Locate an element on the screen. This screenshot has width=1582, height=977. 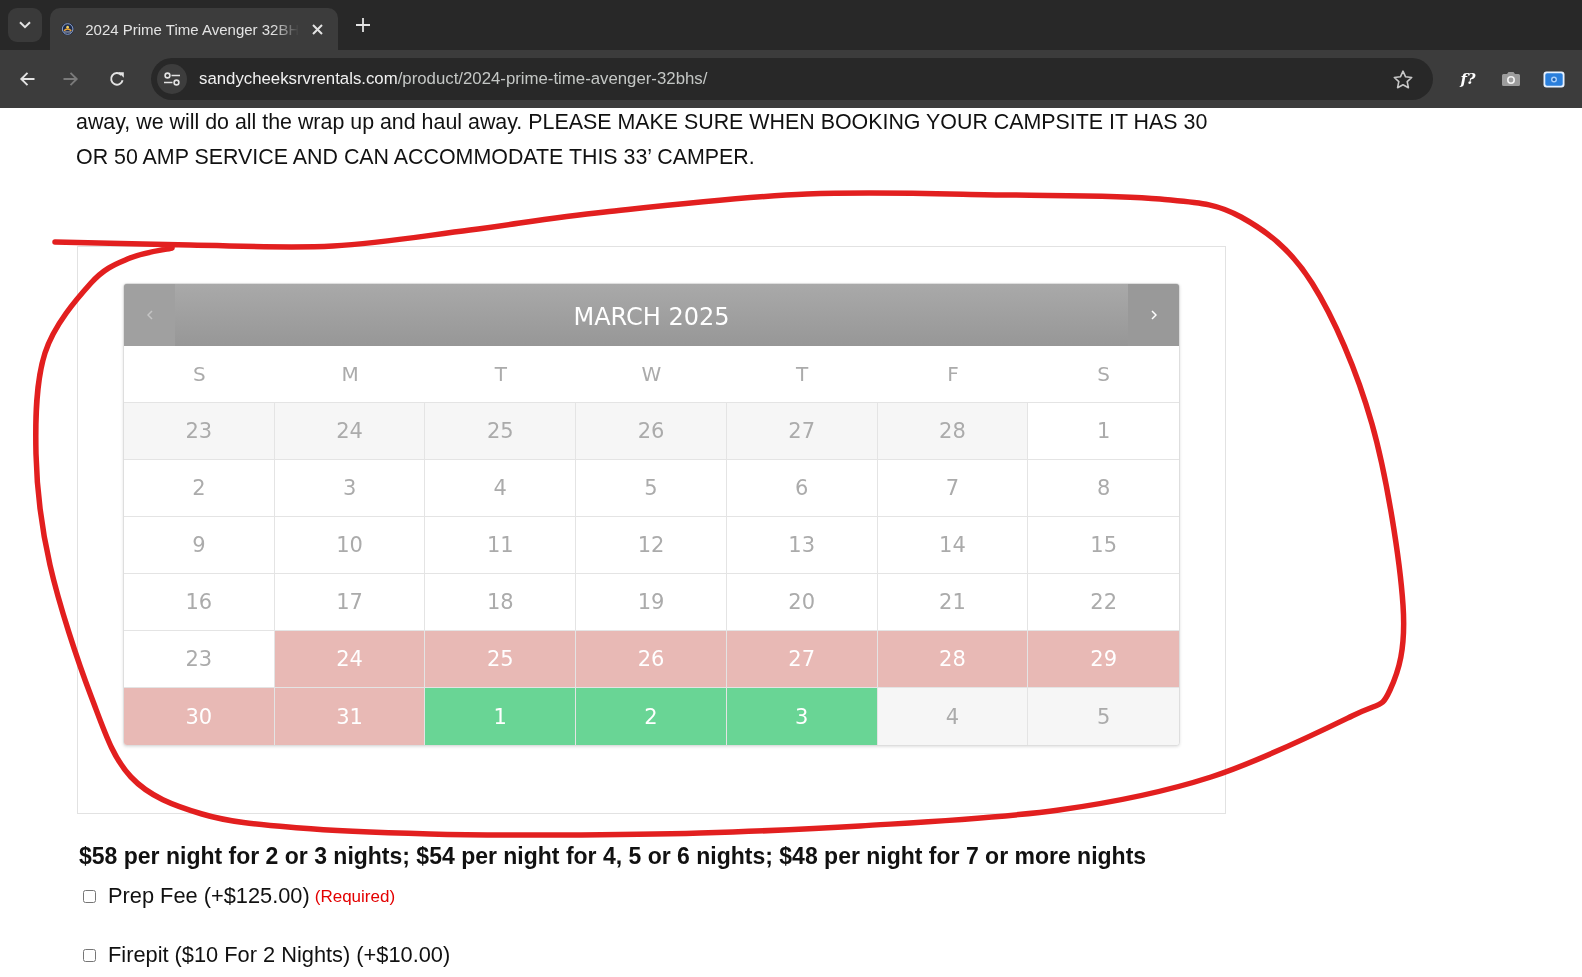
site-info-button is located at coordinates (172, 79).